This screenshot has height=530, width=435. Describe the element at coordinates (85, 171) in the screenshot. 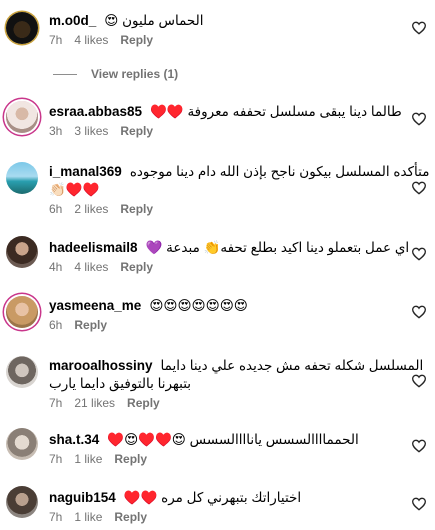

I see `username: i_manal369` at that location.